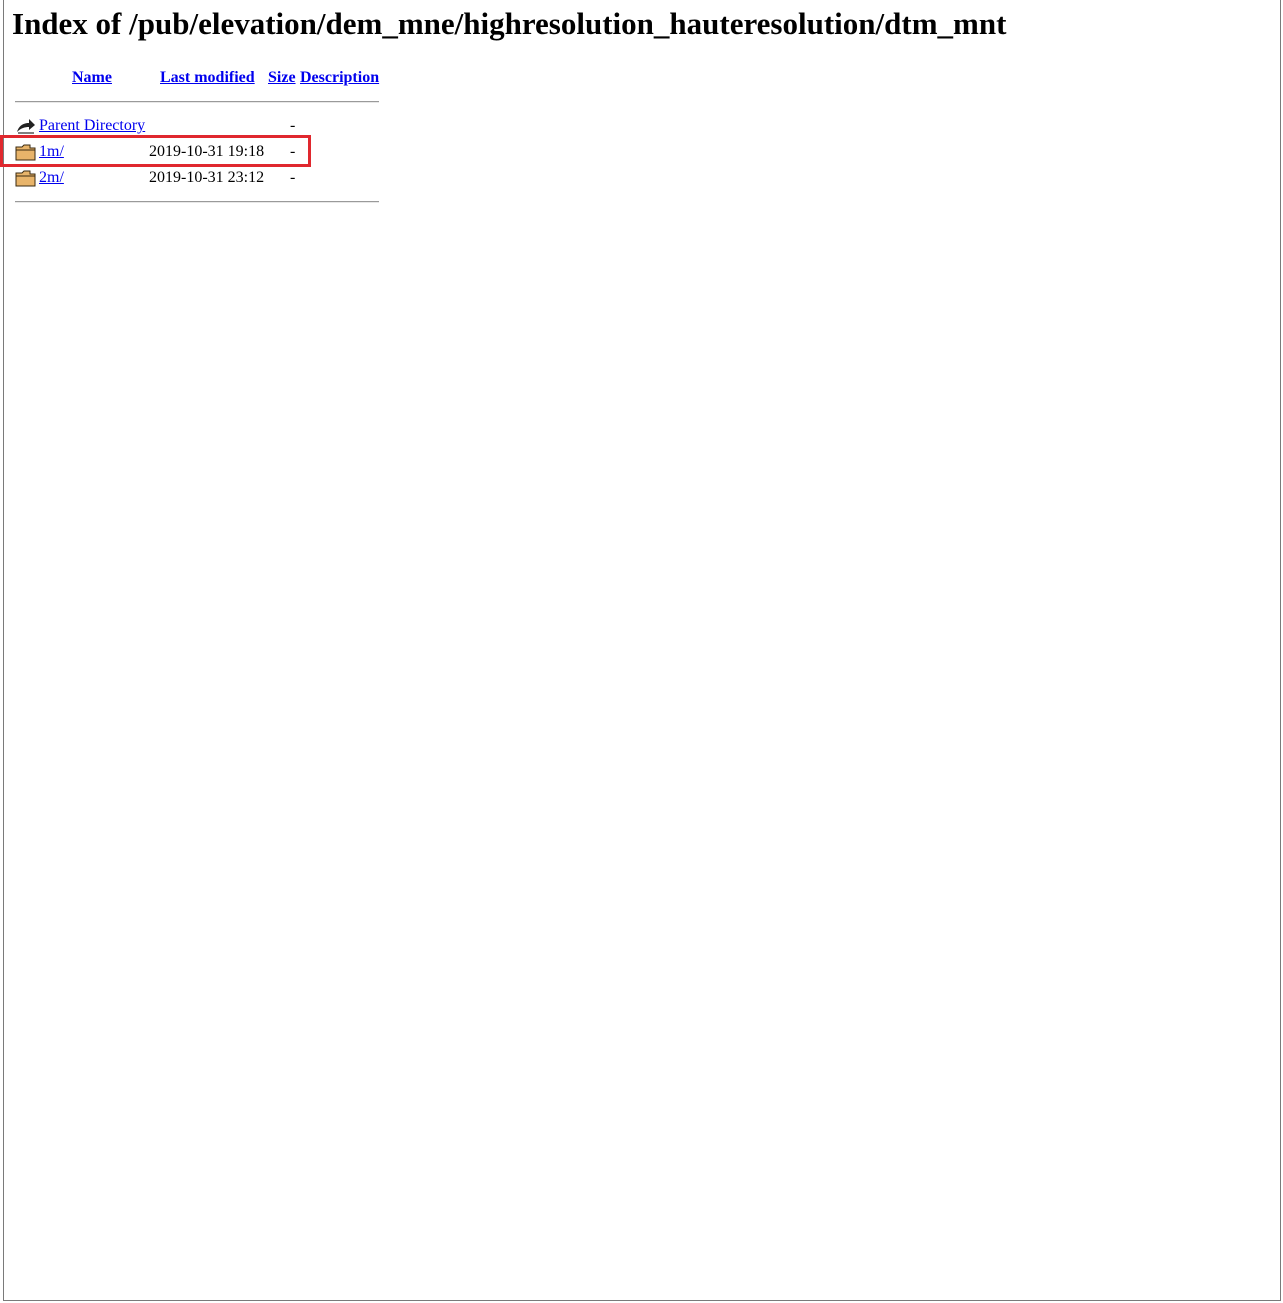 The height and width of the screenshot is (1303, 1283). Describe the element at coordinates (197, 102) in the screenshot. I see `header-divider` at that location.